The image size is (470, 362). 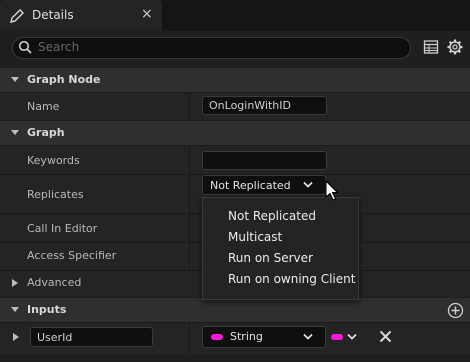 What do you see at coordinates (64, 79) in the screenshot?
I see `section-label: Graph Node` at bounding box center [64, 79].